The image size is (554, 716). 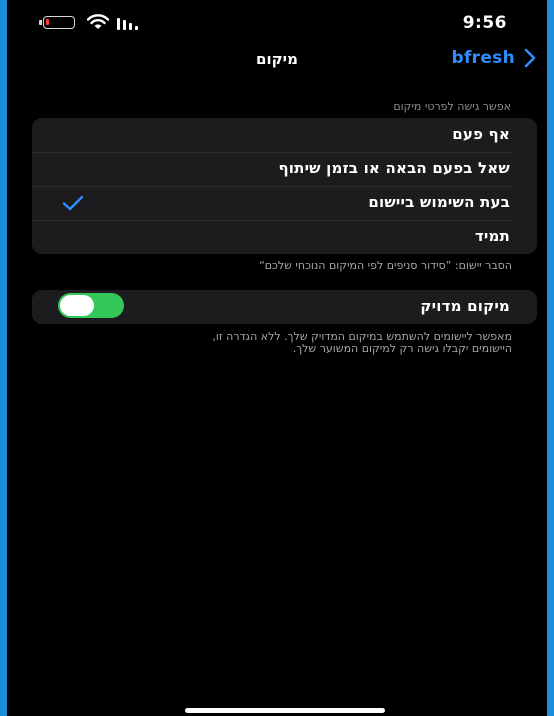 What do you see at coordinates (465, 306) in the screenshot?
I see `precise-location-label: מיקום מדויק` at bounding box center [465, 306].